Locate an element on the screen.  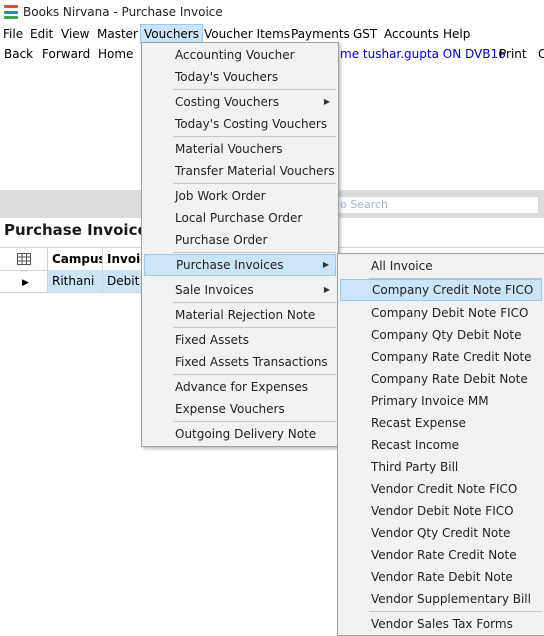
menu-item-expense-vouchers: Expense Vouchers is located at coordinates (240, 409).